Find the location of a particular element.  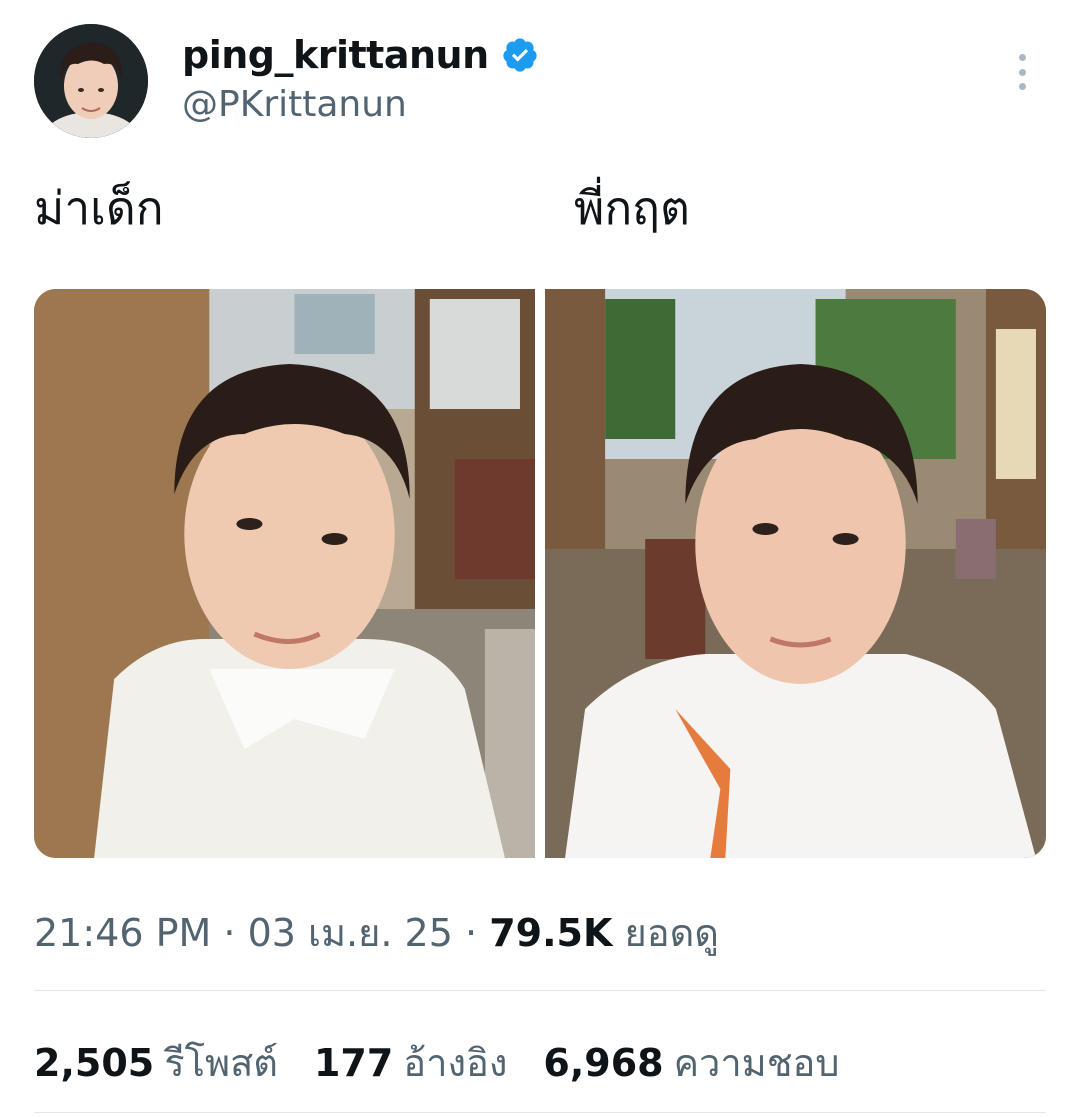

verified-badge-icon is located at coordinates (520, 55).